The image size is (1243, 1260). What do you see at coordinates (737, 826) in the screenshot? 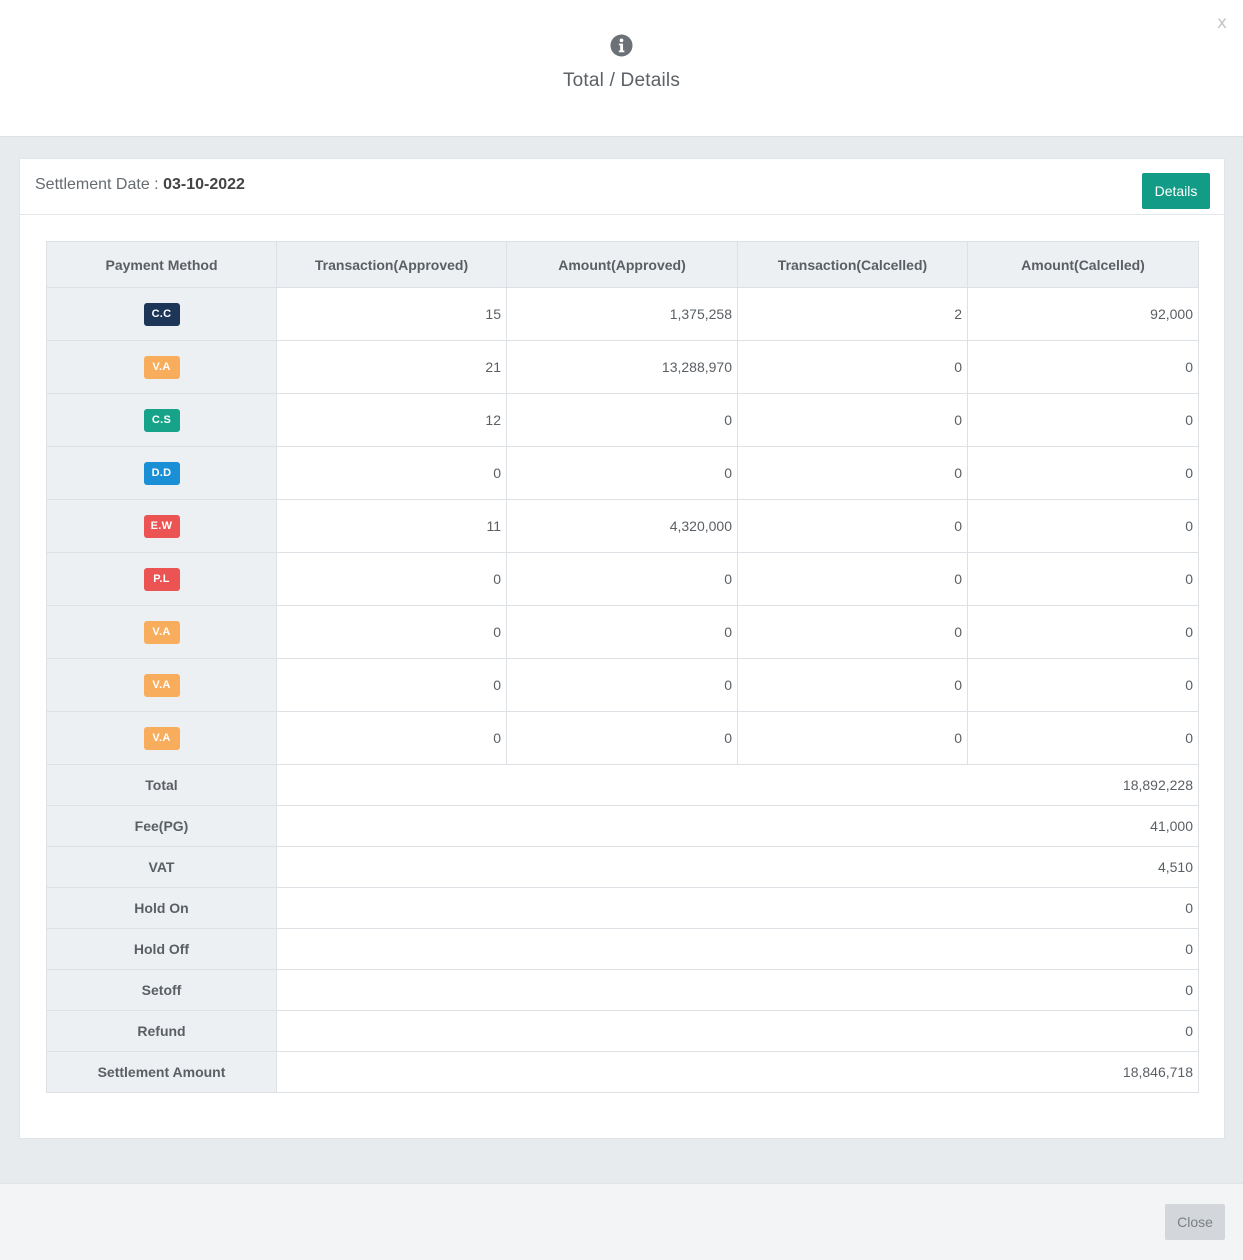
I see `summary-value: 41,000` at bounding box center [737, 826].